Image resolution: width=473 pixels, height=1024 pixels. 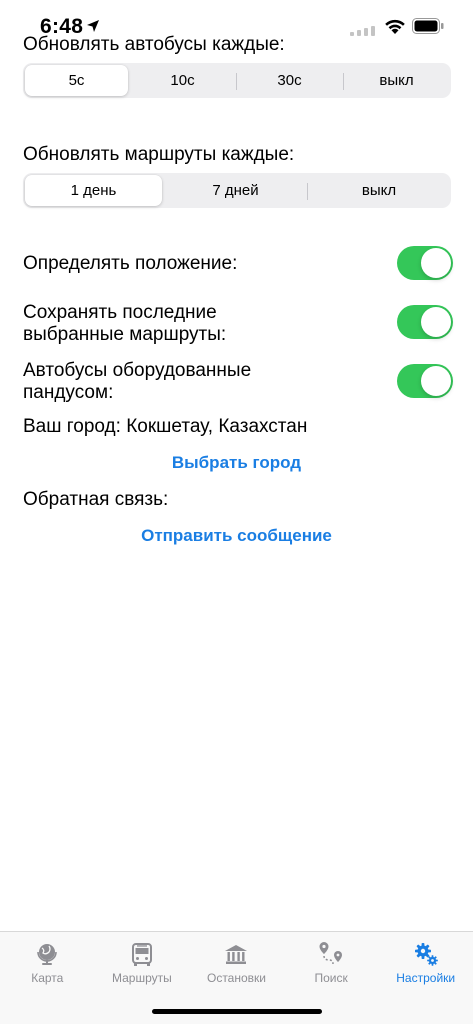 I want to click on save-routes-toggle, so click(x=425, y=322).